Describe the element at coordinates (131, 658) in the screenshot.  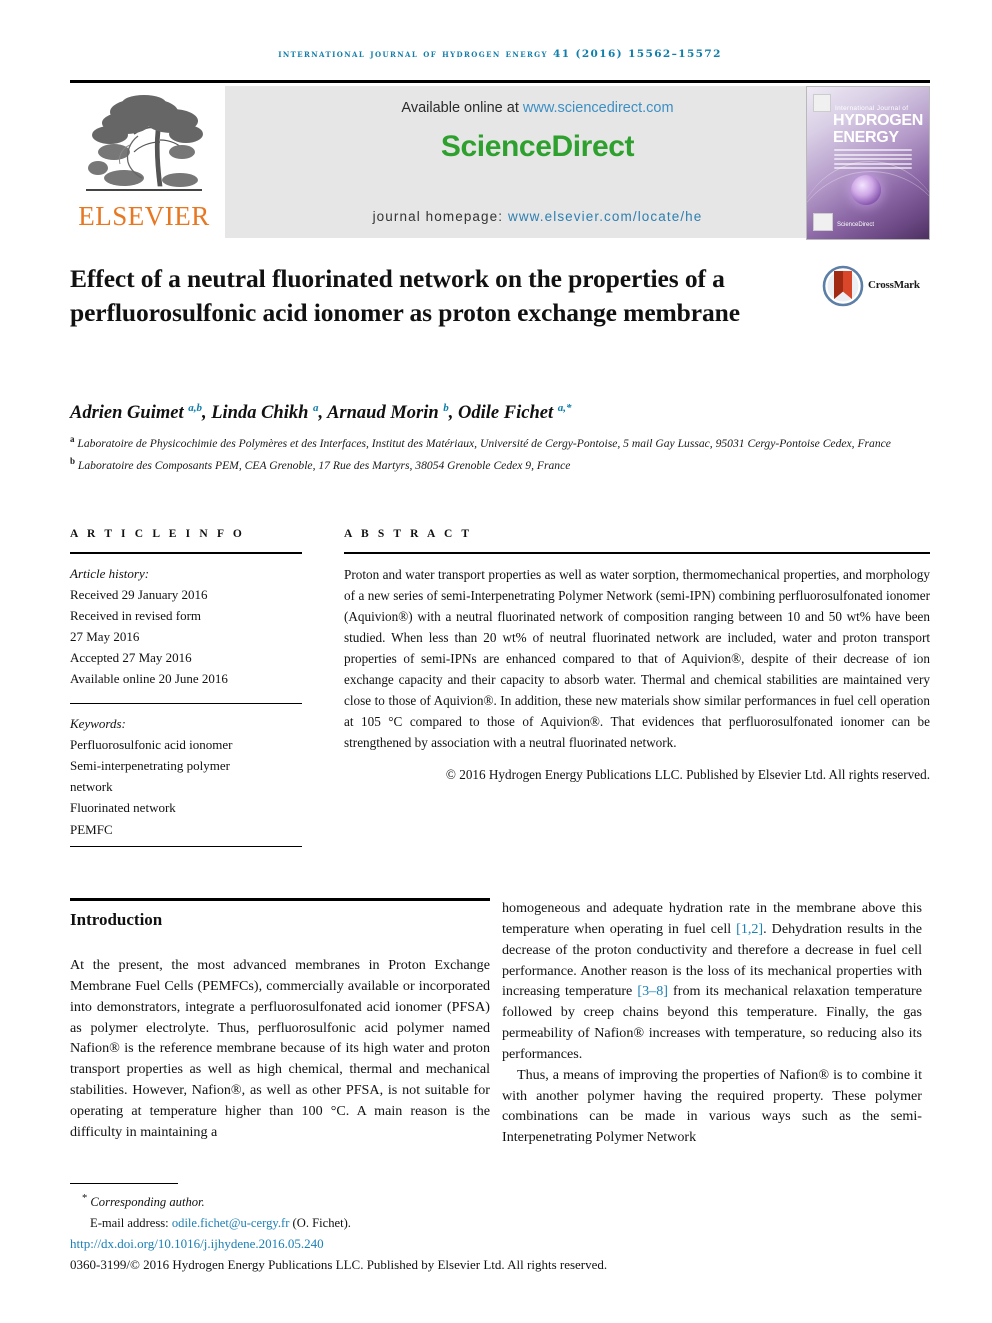
I see `article-accepted: Accepted 27 May 2016` at that location.